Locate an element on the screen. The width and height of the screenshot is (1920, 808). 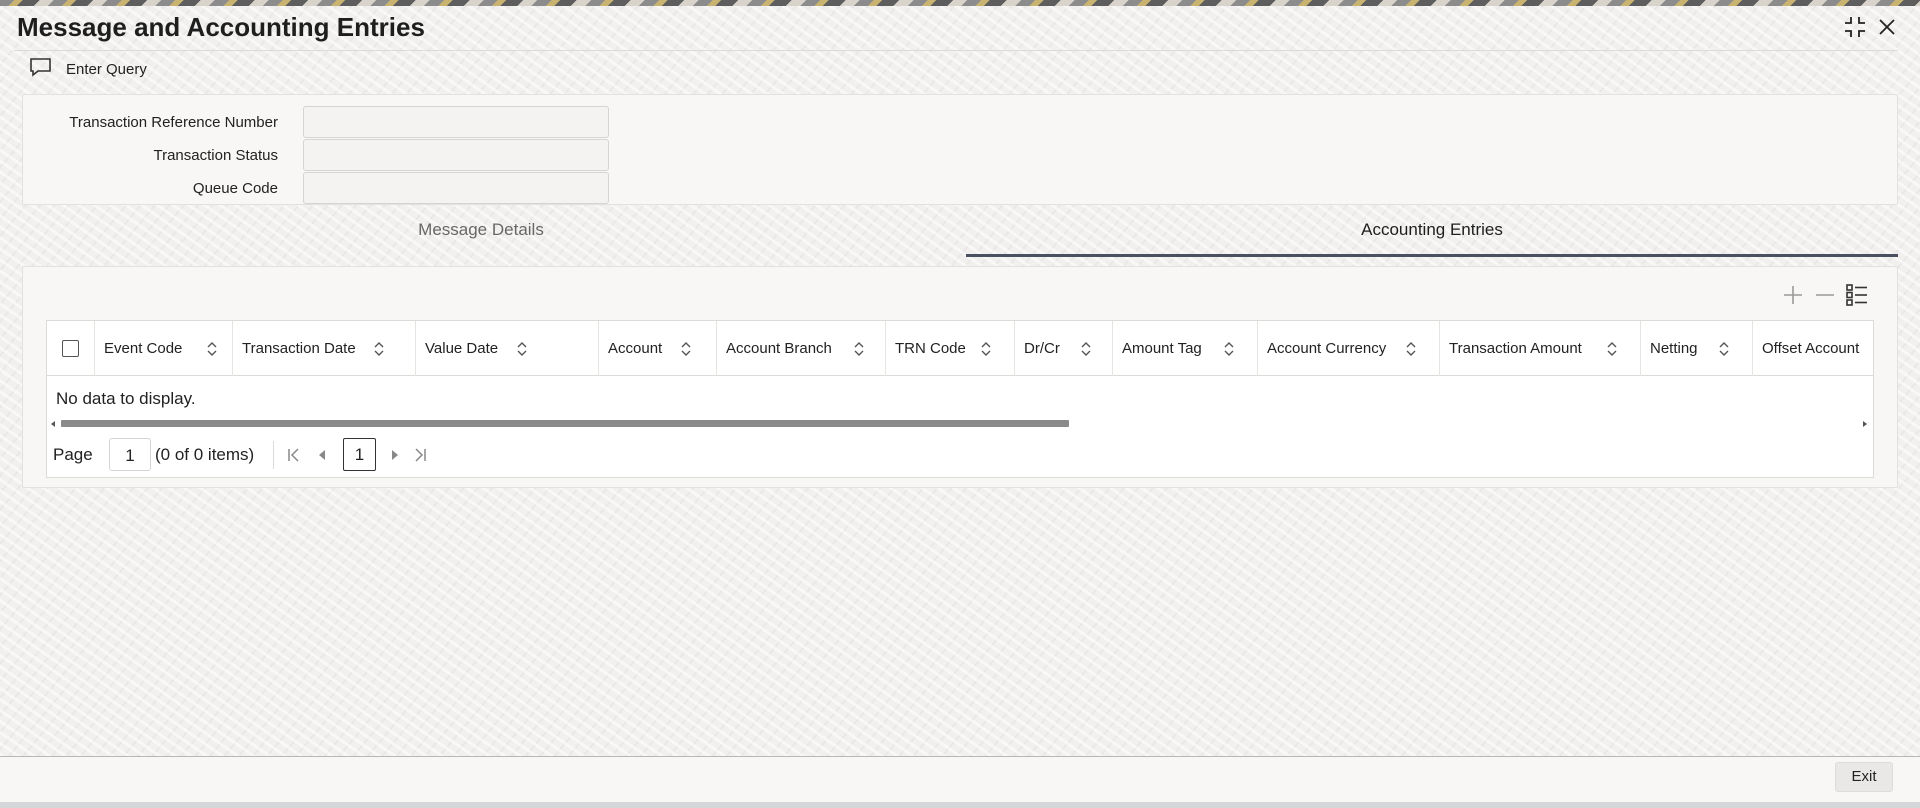
column-header-account: Account is located at coordinates (658, 348).